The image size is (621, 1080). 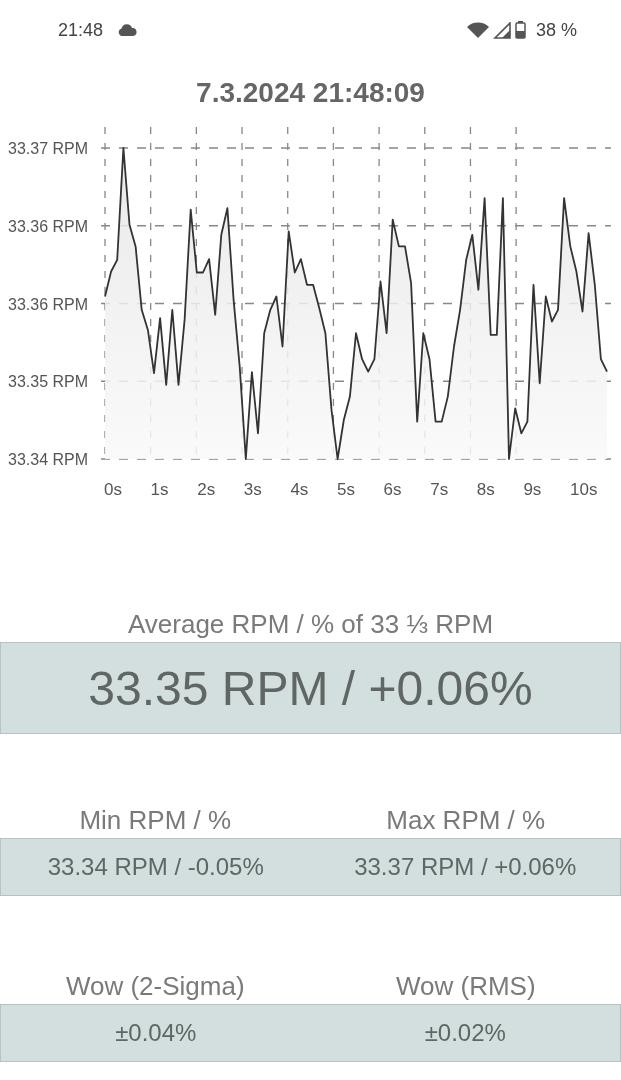 I want to click on timestamp-title: 7.3.2024 21:48:09, so click(x=310, y=92).